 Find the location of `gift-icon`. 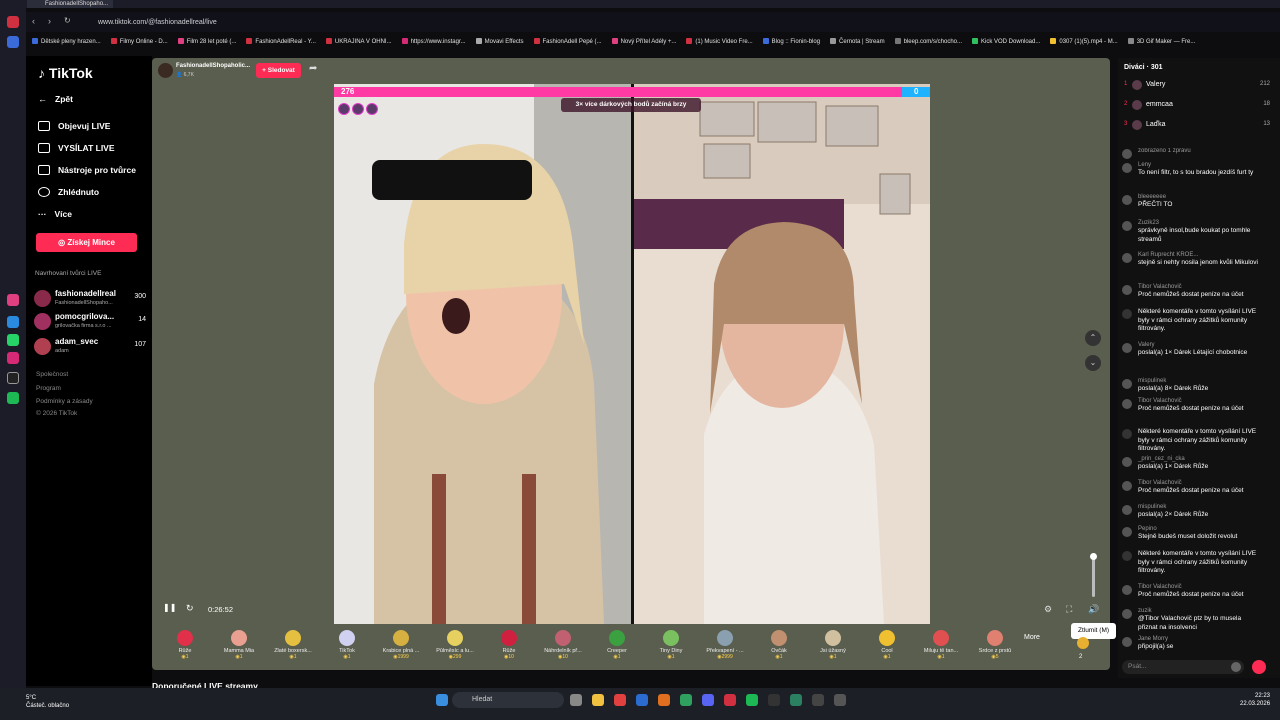

gift-icon is located at coordinates (1083, 643).